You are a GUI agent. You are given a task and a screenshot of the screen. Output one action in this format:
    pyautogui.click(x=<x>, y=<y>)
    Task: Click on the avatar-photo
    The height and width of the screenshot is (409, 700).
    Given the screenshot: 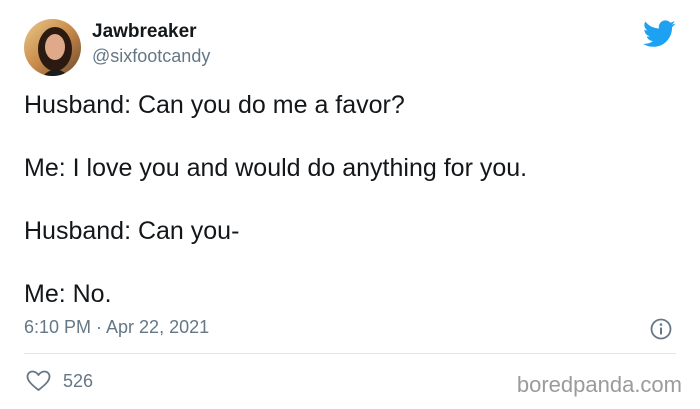 What is the action you would take?
    pyautogui.click(x=52, y=47)
    